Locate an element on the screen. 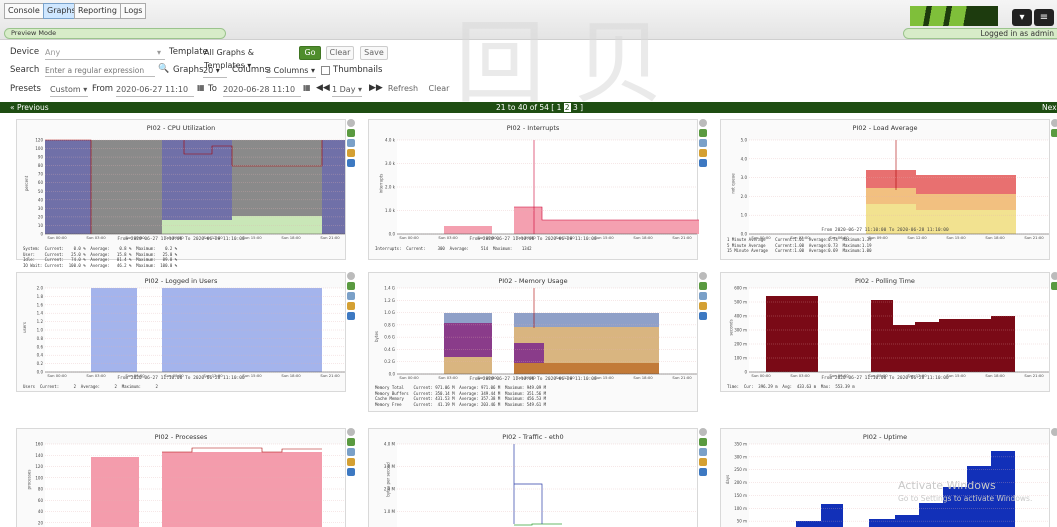  menu-icon: ≡ is located at coordinates (1044, 17).